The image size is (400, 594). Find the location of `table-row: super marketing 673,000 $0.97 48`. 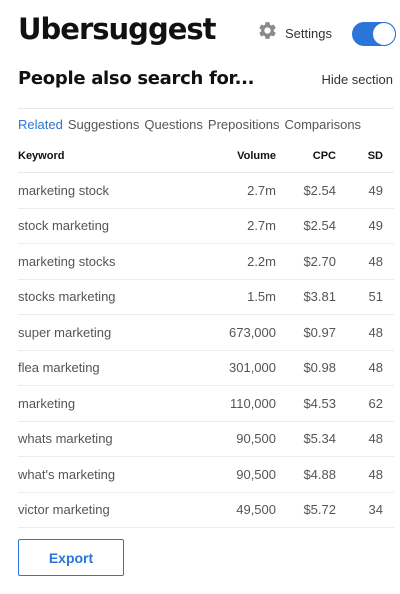

table-row: super marketing 673,000 $0.97 48 is located at coordinates (206, 333).